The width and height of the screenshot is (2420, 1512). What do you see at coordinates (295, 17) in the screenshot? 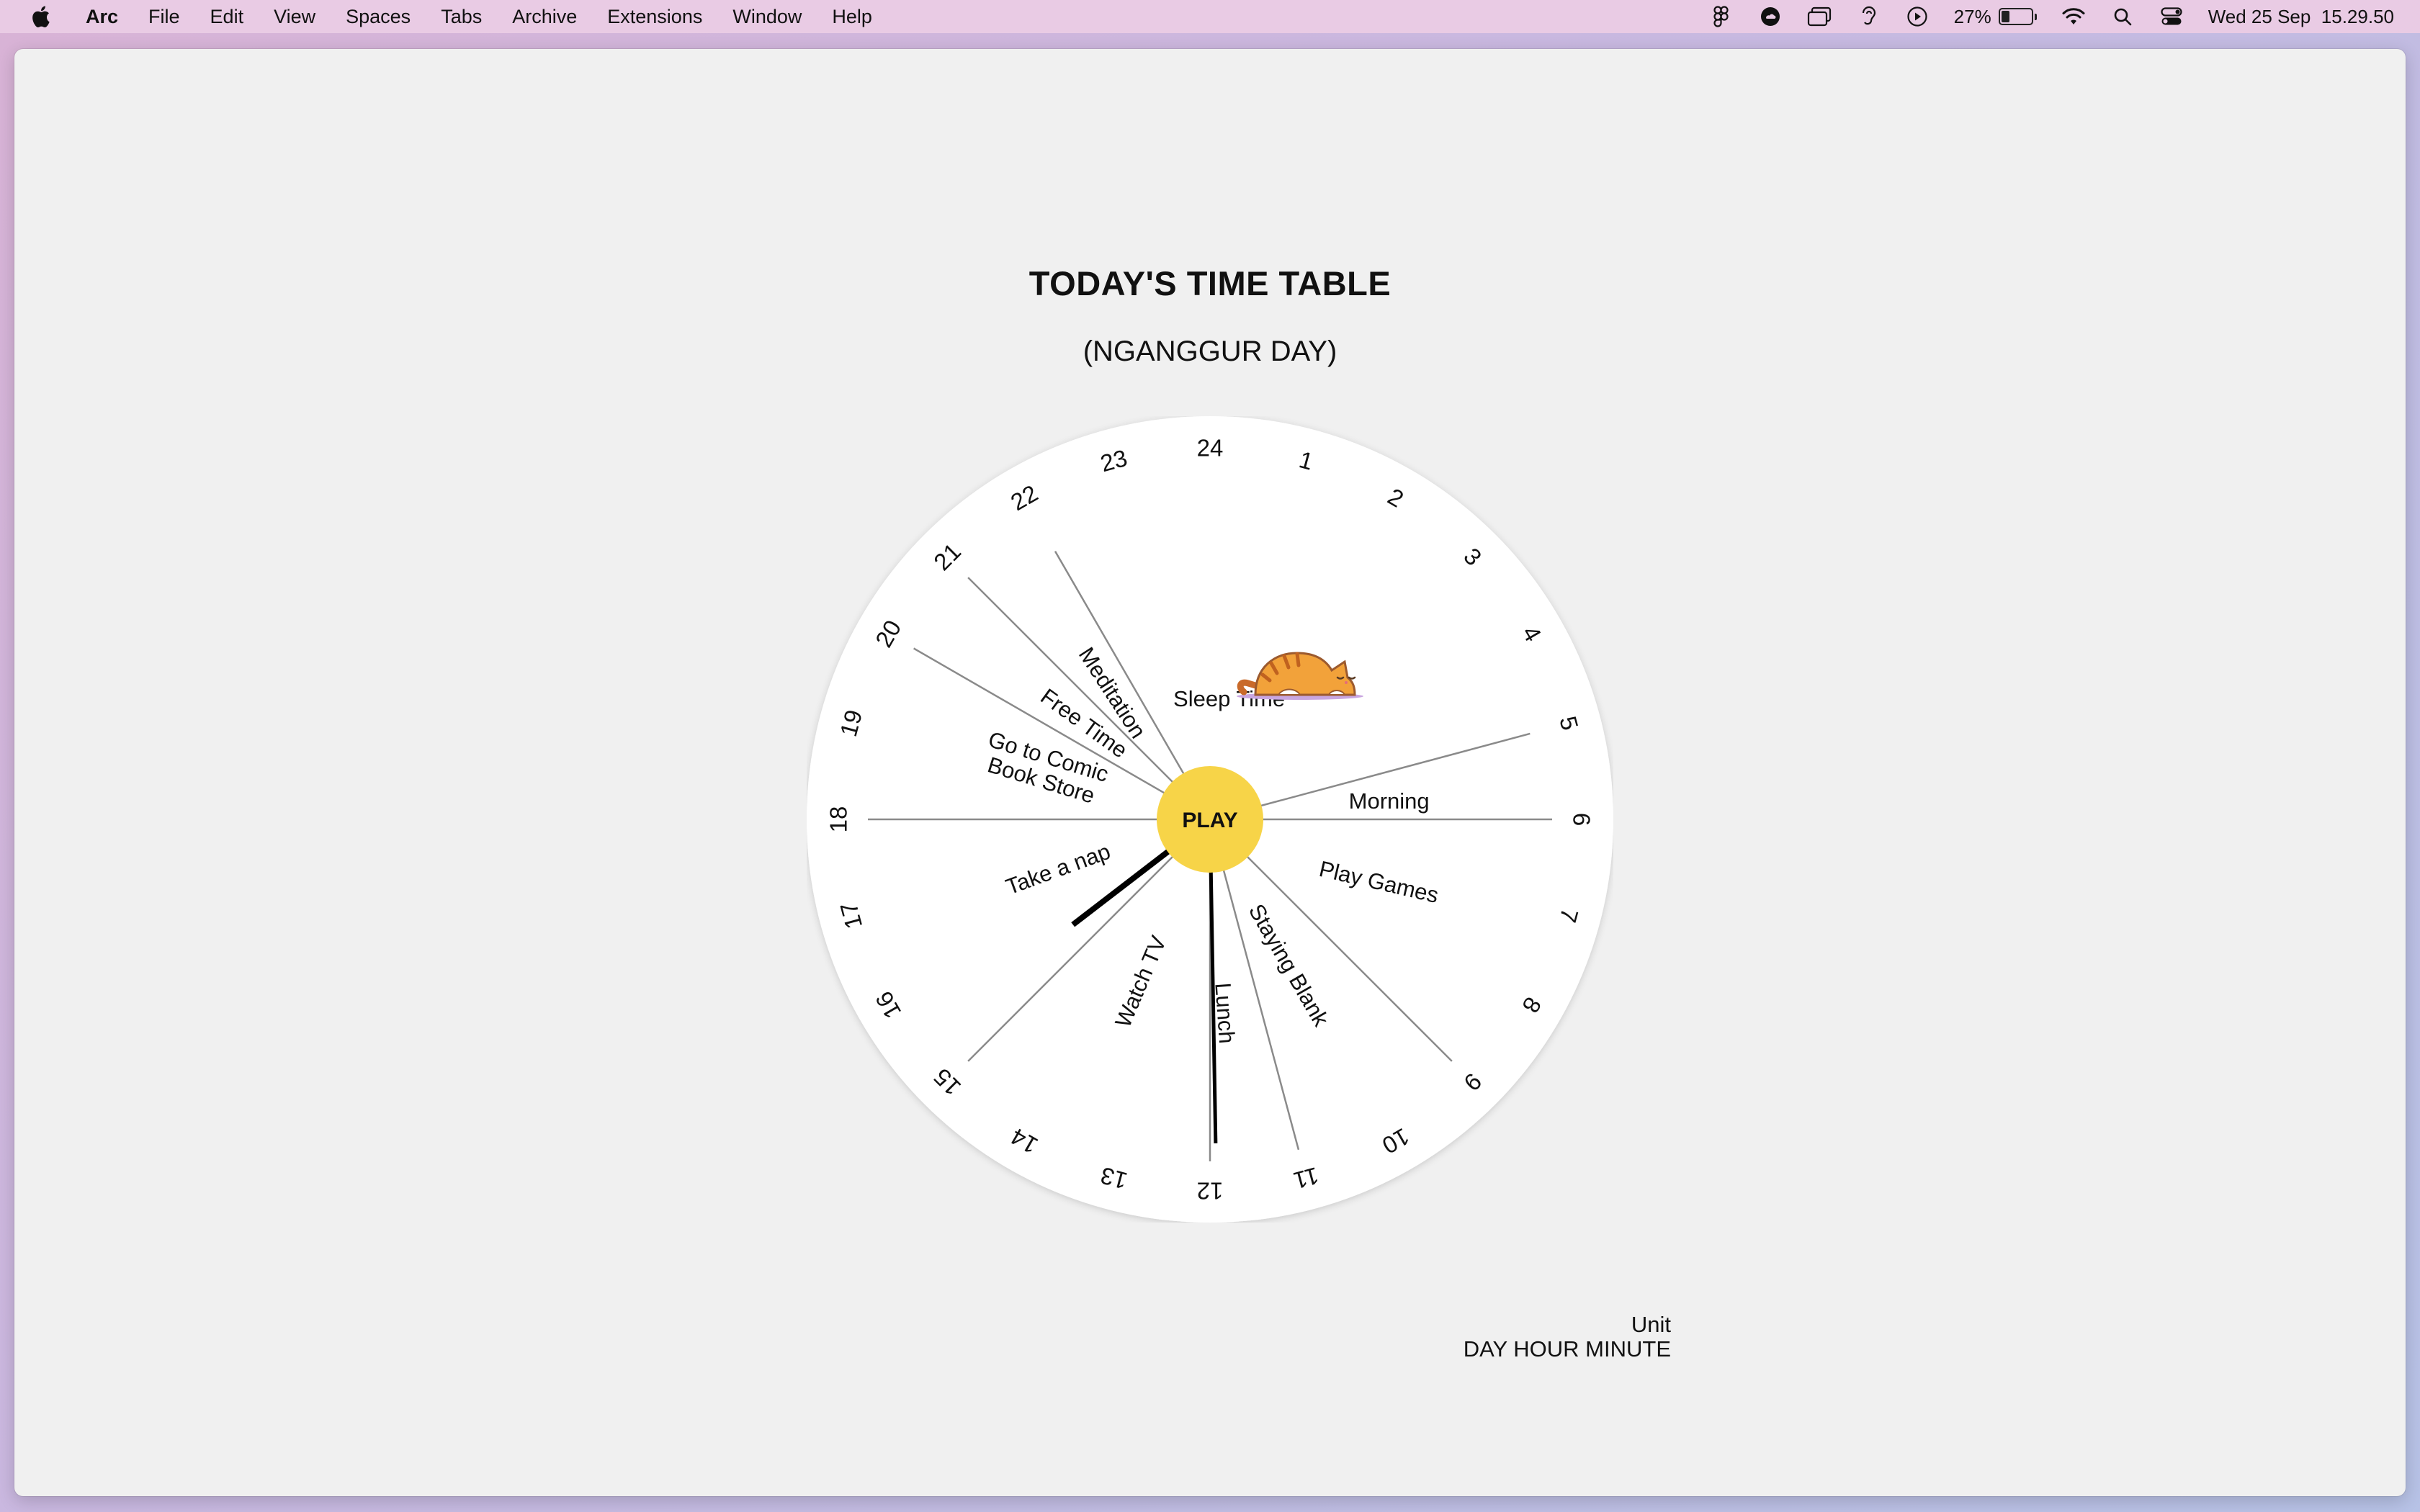
I see `menu-view: View` at bounding box center [295, 17].